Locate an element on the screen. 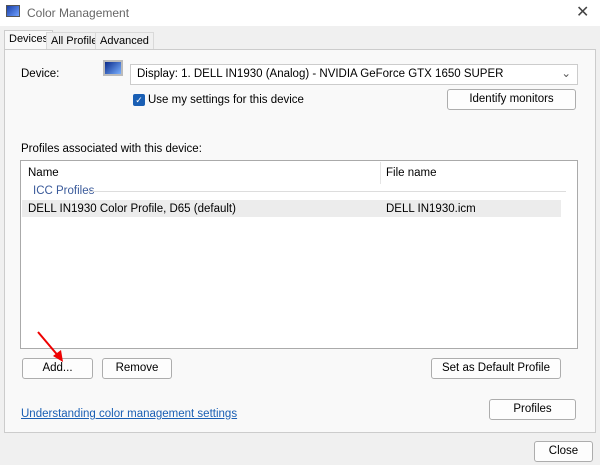 Image resolution: width=600 pixels, height=465 pixels. profile-file: DELL IN1930.icm is located at coordinates (431, 209).